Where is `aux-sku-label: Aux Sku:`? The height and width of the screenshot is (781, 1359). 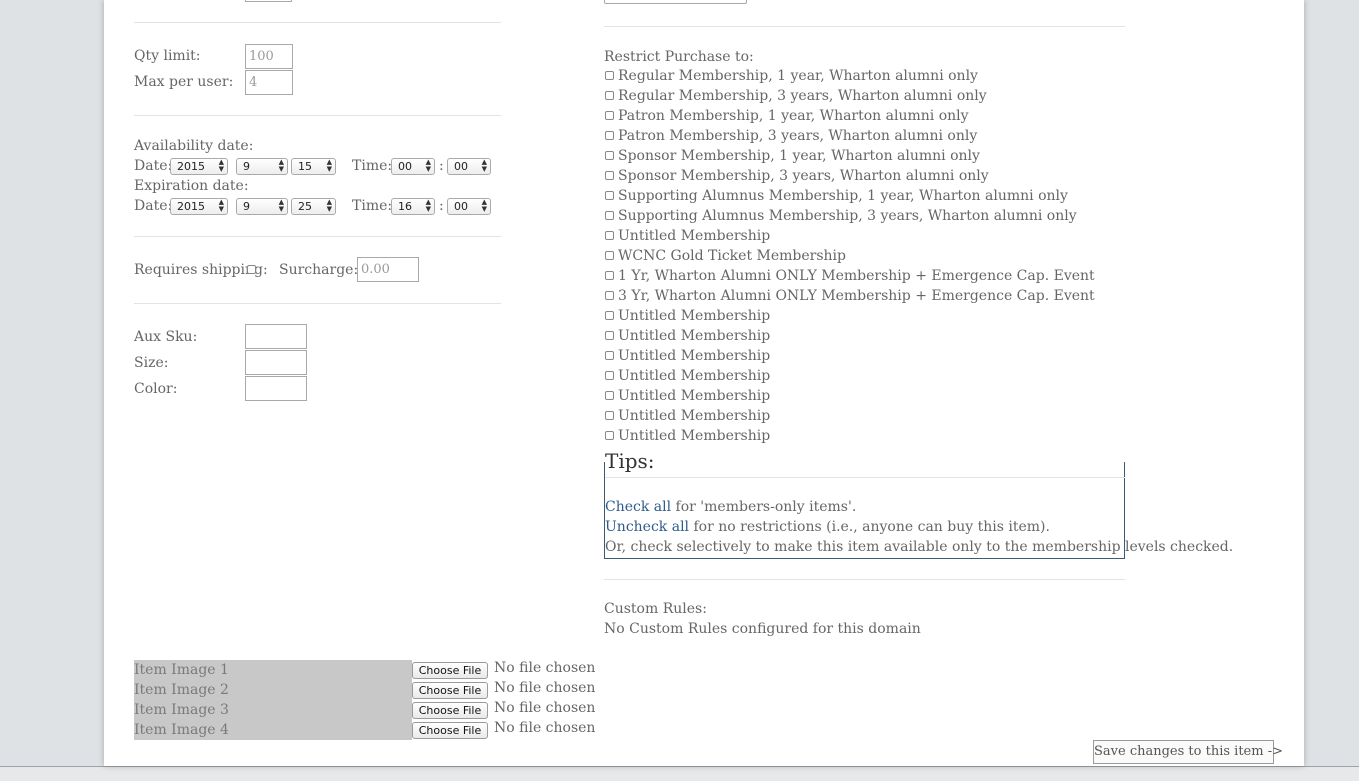
aux-sku-label: Aux Sku: is located at coordinates (166, 337).